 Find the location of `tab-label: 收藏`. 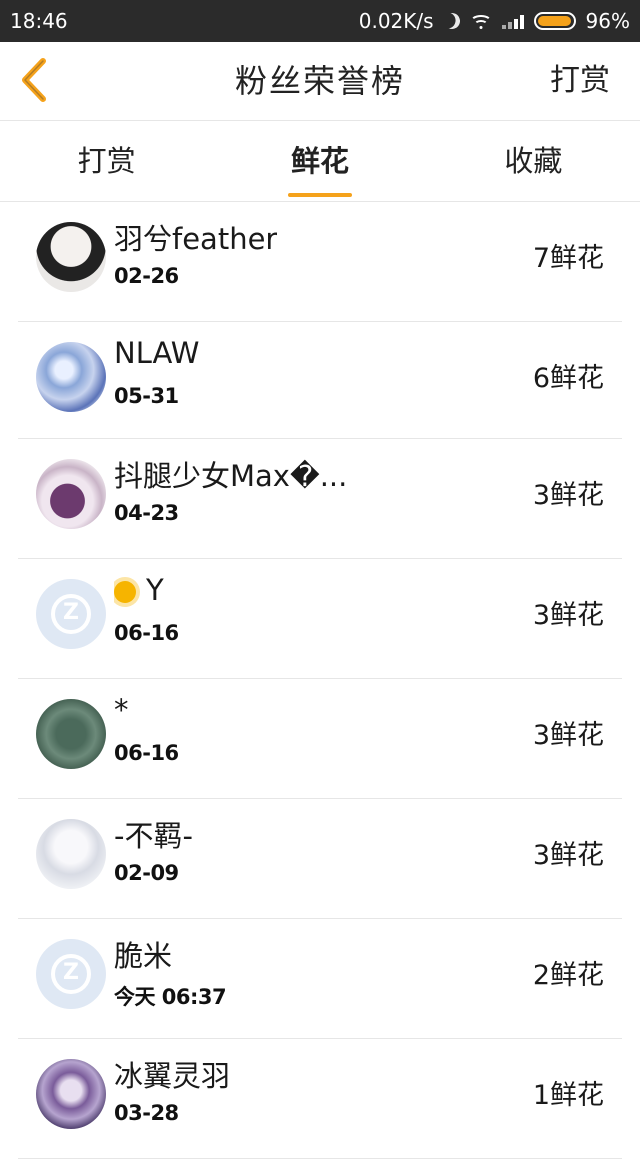

tab-label: 收藏 is located at coordinates (533, 161).